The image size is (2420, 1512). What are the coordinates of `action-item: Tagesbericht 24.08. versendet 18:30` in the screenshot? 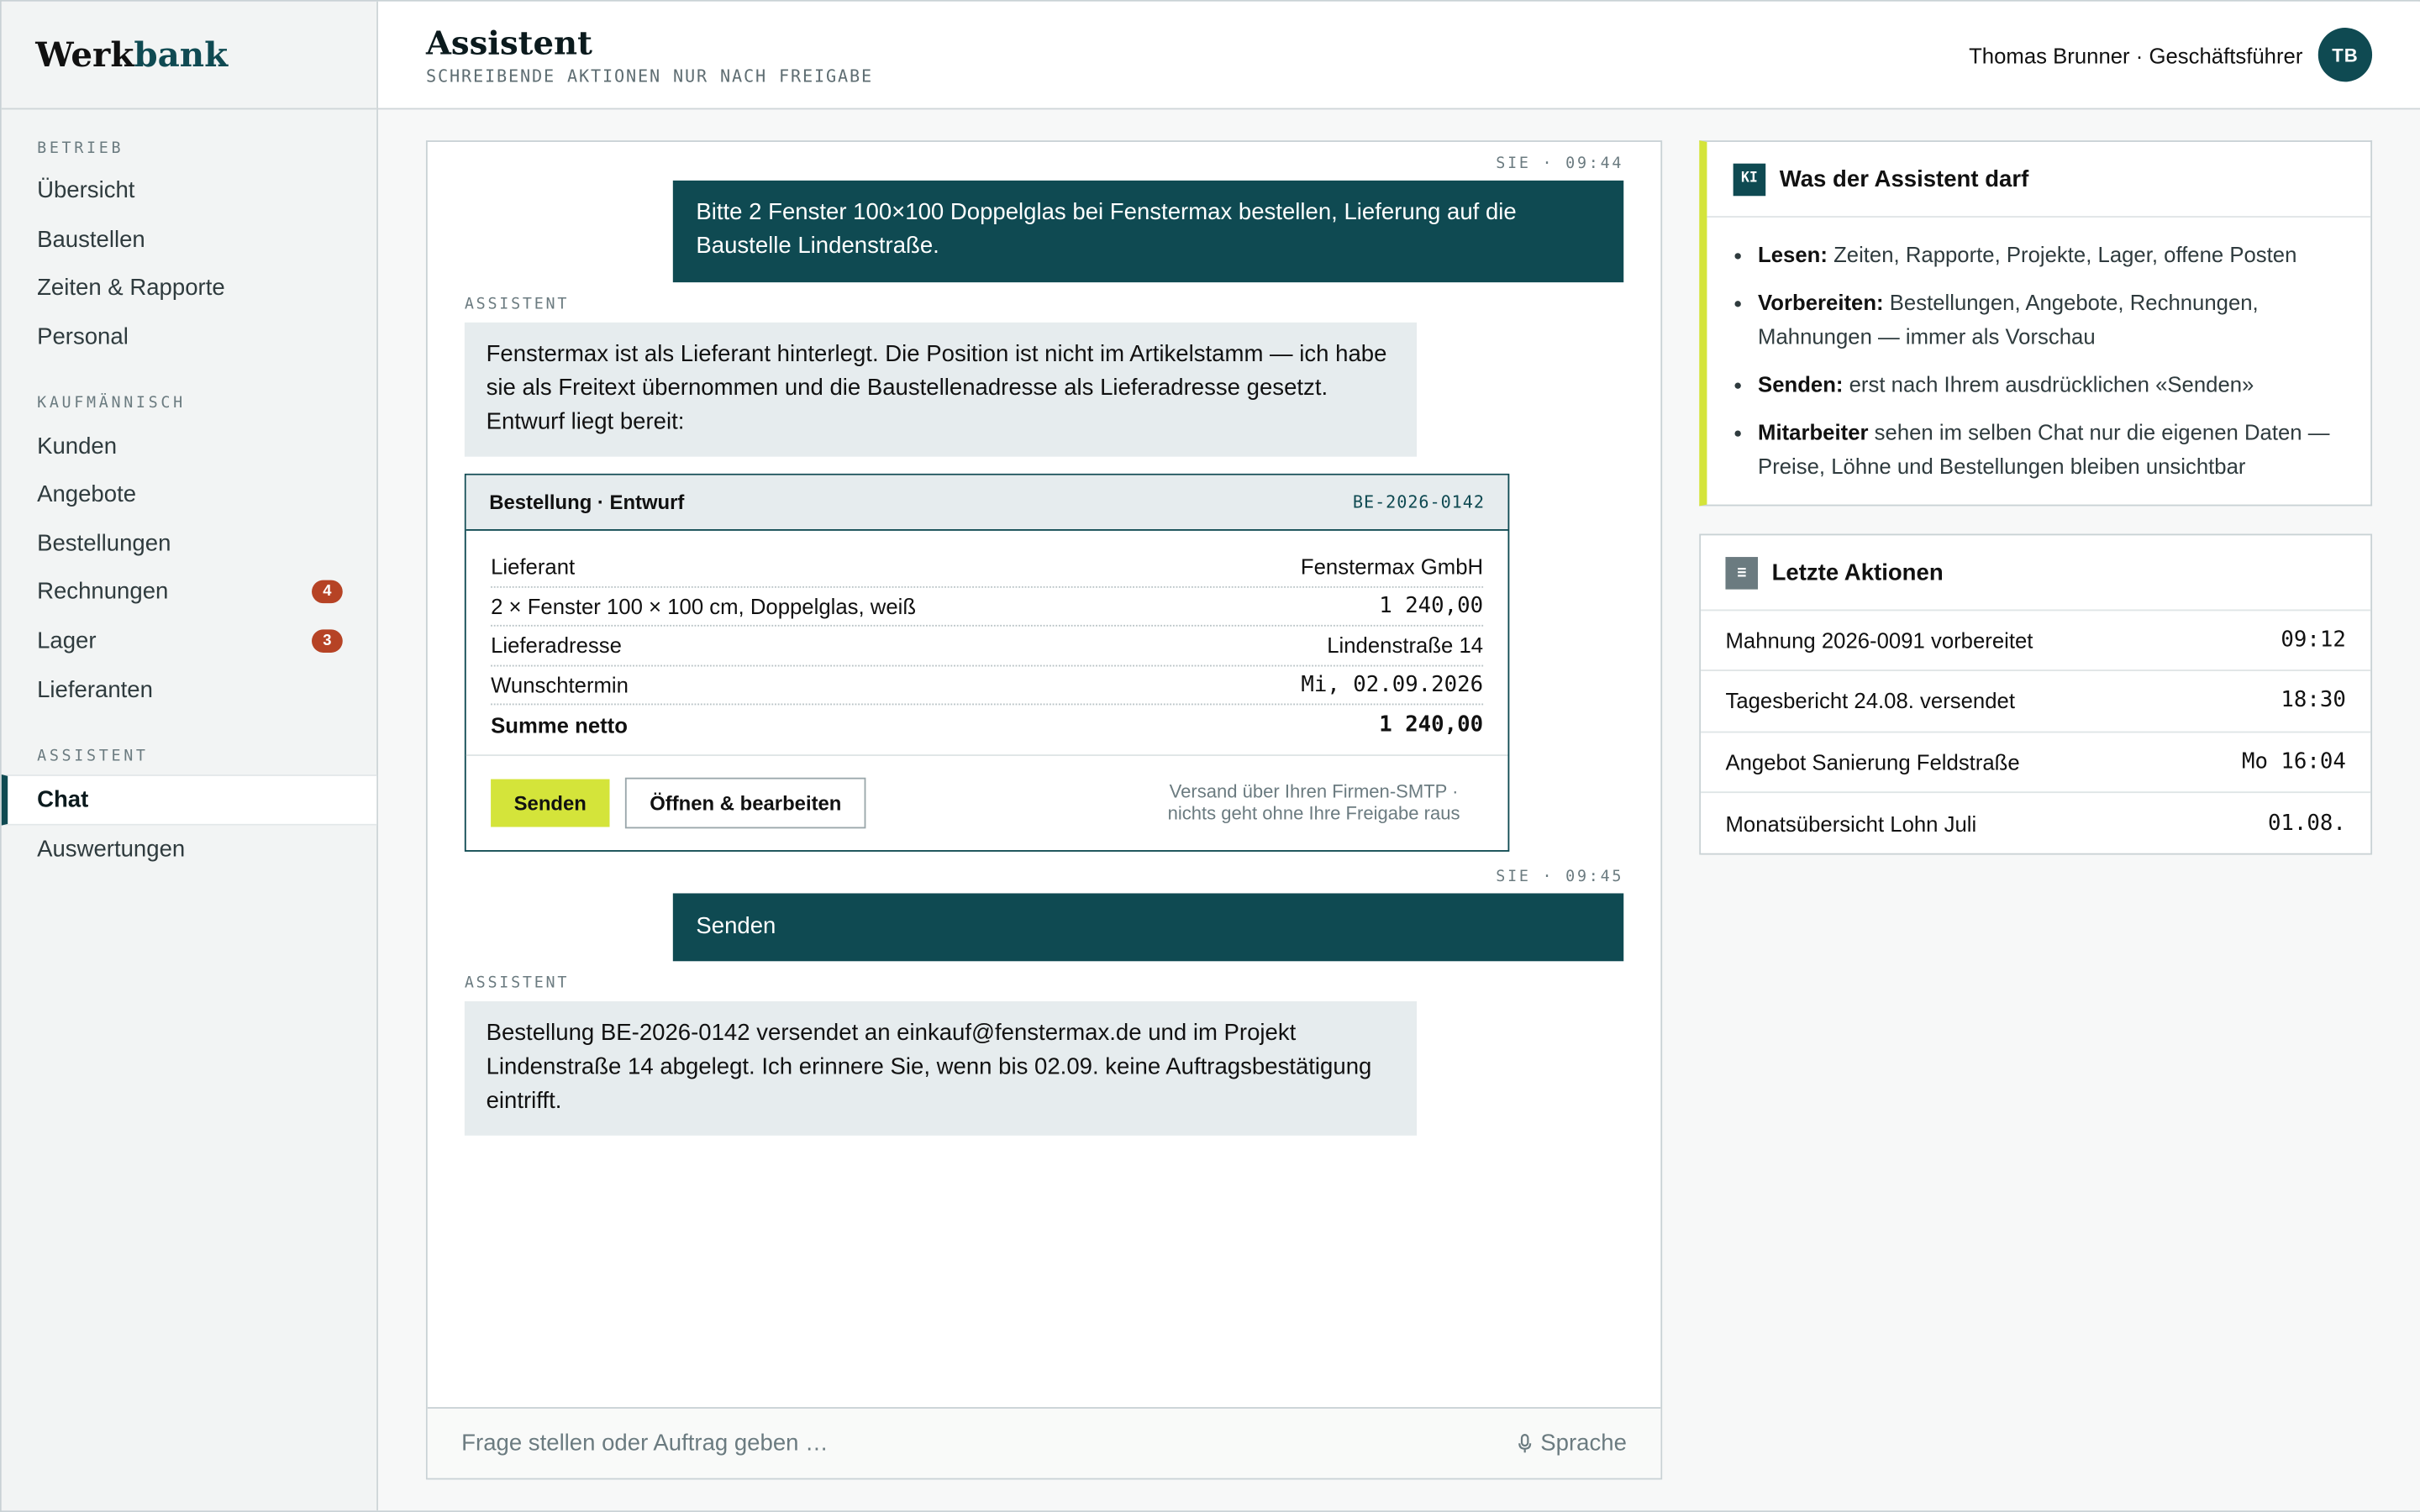 It's located at (2036, 702).